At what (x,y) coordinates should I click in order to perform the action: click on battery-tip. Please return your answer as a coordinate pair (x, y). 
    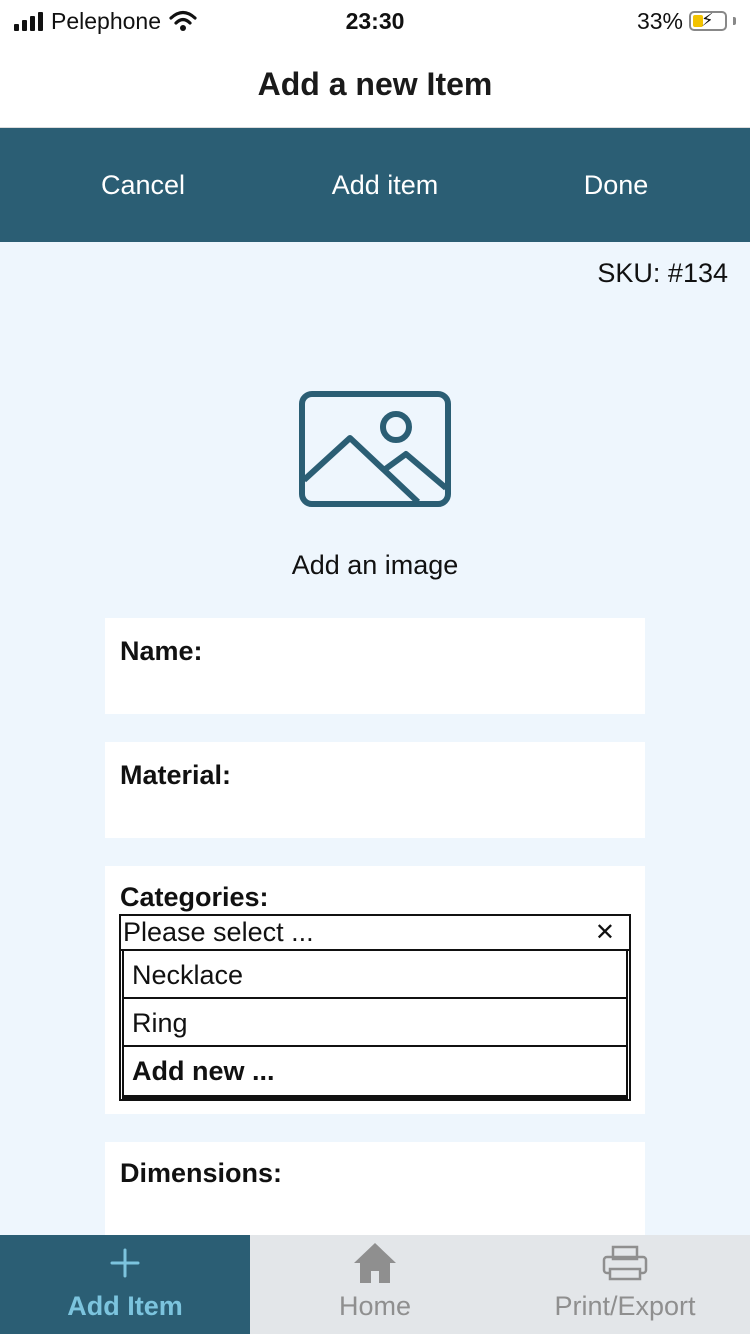
    Looking at the image, I should click on (734, 21).